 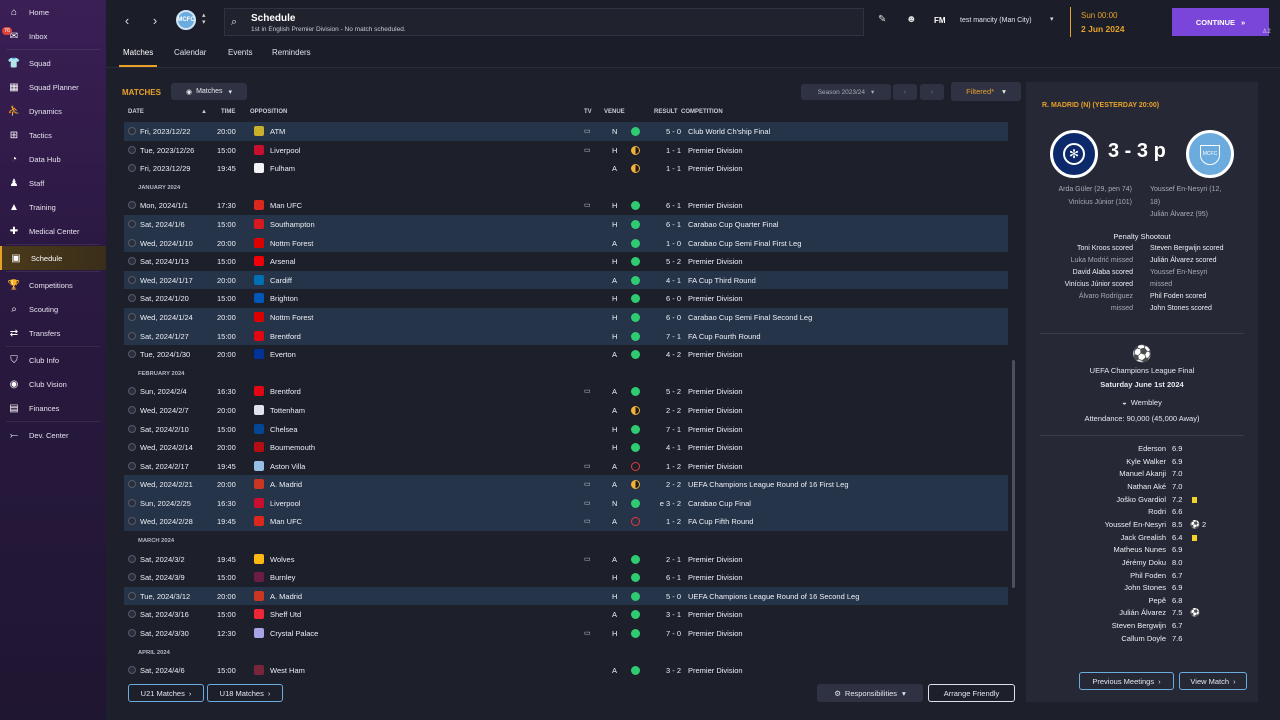 I want to click on sidebar-item-home: ⌂ Home, so click(x=53, y=12).